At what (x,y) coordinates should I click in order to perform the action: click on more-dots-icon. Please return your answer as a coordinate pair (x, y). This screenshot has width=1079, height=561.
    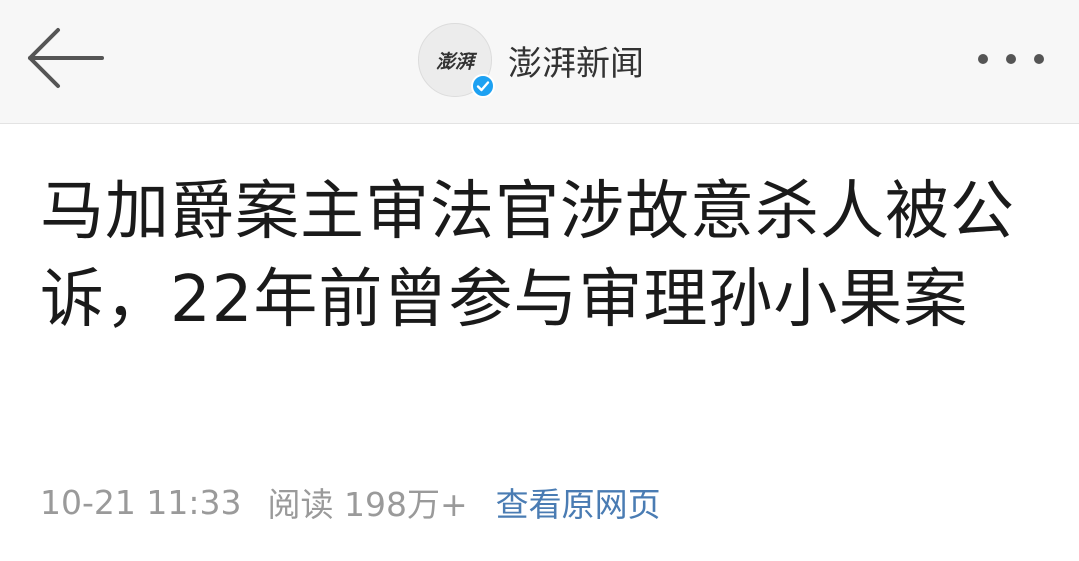
    Looking at the image, I should click on (1011, 59).